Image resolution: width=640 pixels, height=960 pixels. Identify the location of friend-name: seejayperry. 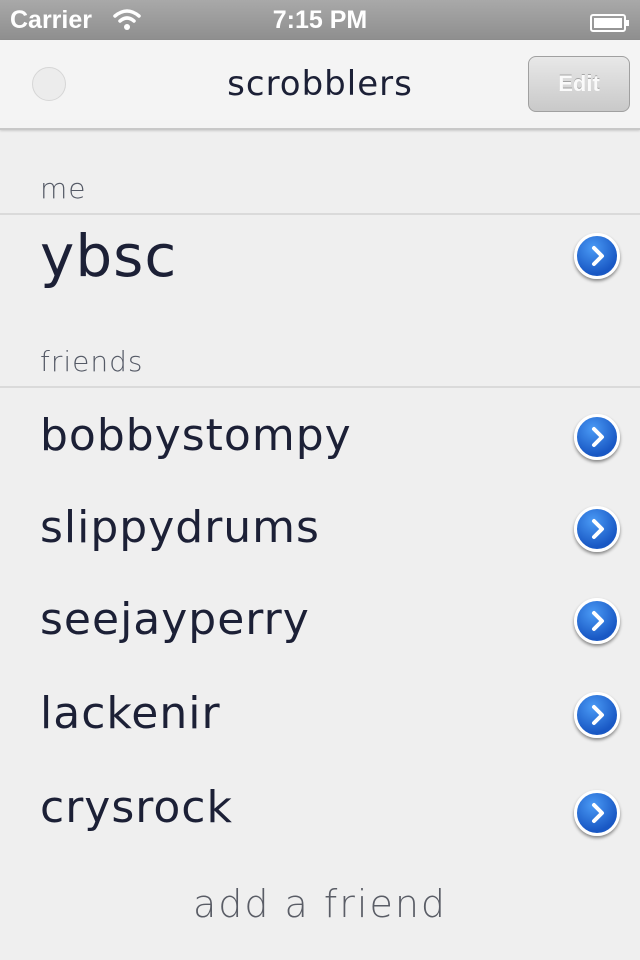
(175, 619).